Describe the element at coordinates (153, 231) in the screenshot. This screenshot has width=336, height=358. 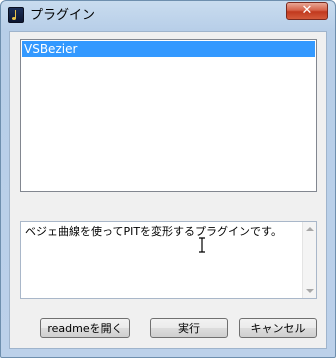
I see `description-text: ベジェ曲線を使ってPITを変形するプラグインです。` at that location.